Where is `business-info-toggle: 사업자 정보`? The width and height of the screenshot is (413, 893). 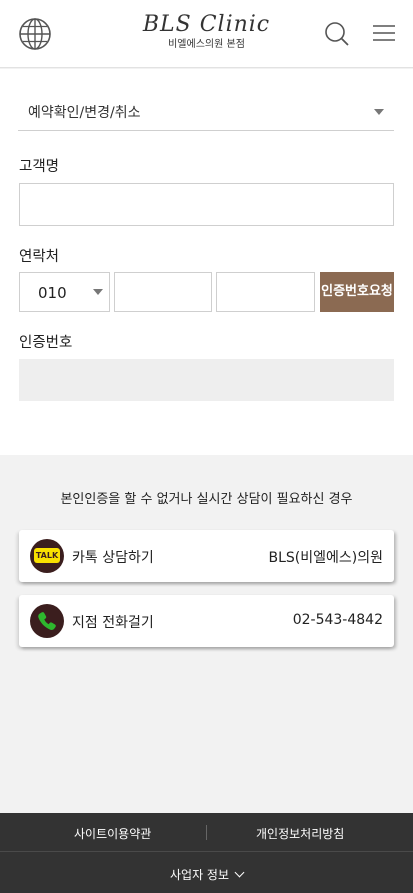
business-info-toggle: 사업자 정보 is located at coordinates (206, 874).